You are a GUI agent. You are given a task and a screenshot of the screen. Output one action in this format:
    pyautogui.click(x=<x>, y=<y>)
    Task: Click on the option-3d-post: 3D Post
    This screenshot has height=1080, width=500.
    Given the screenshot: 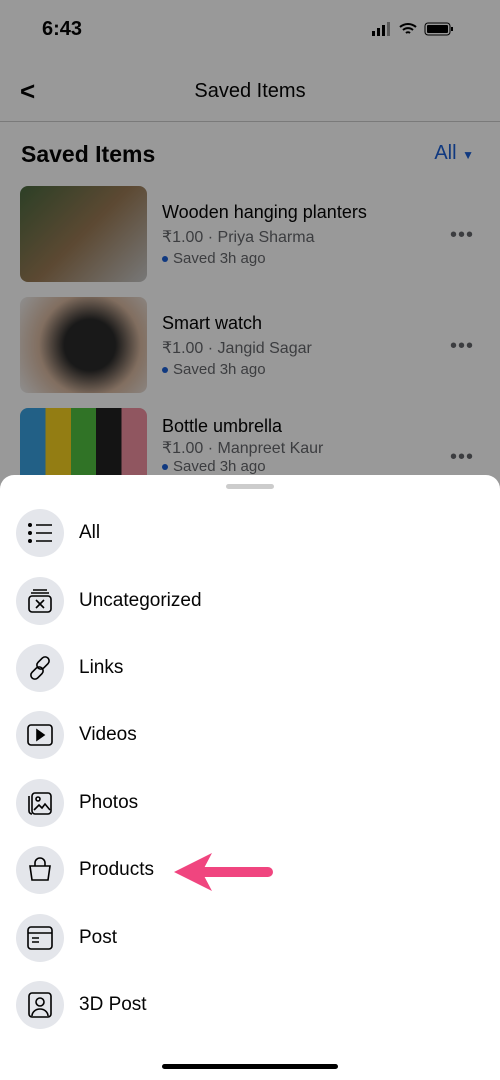 What is the action you would take?
    pyautogui.click(x=81, y=1005)
    